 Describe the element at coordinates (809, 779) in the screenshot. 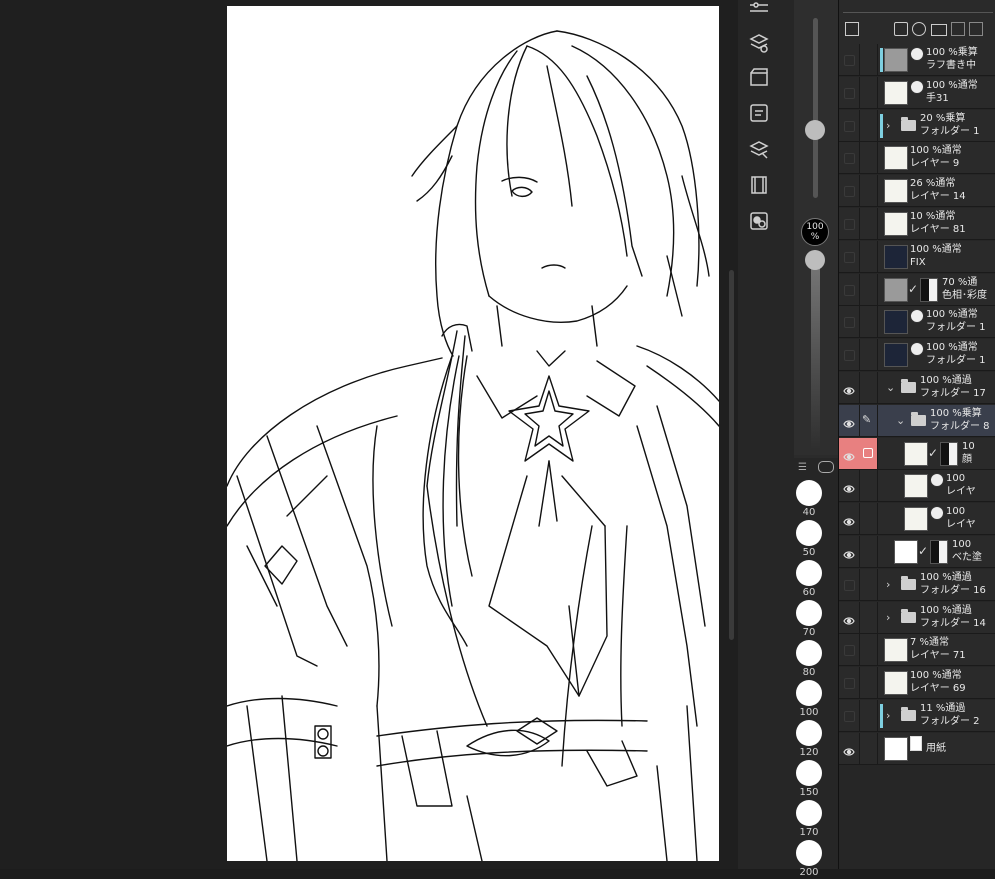

I see `brush-size-item: 150` at that location.